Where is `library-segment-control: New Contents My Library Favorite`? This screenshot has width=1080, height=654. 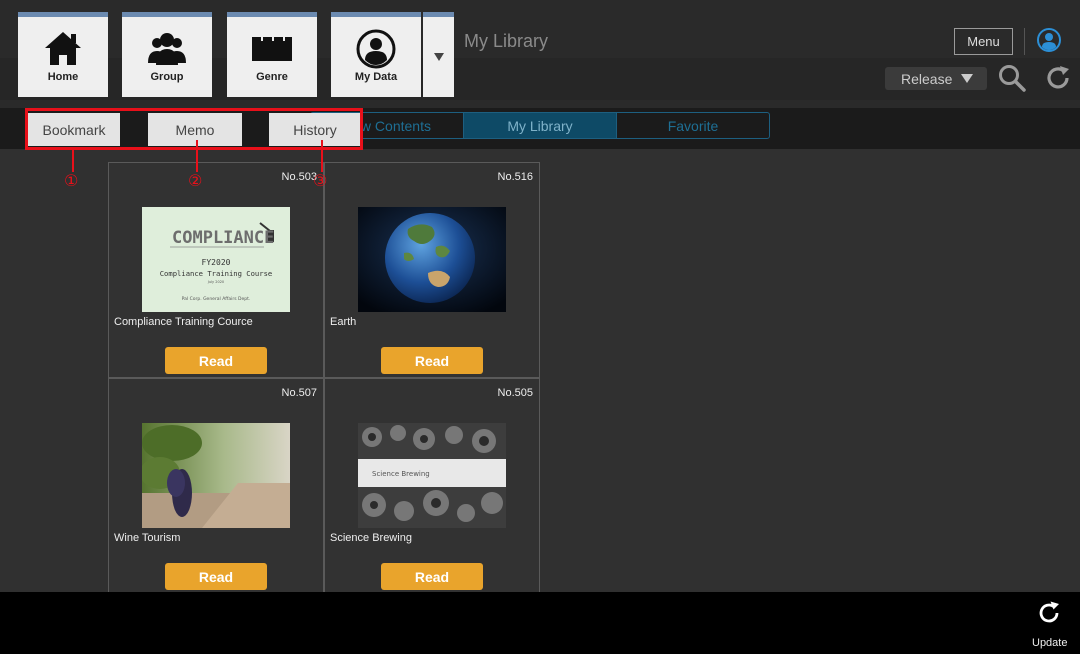
library-segment-control: New Contents My Library Favorite is located at coordinates (540, 125).